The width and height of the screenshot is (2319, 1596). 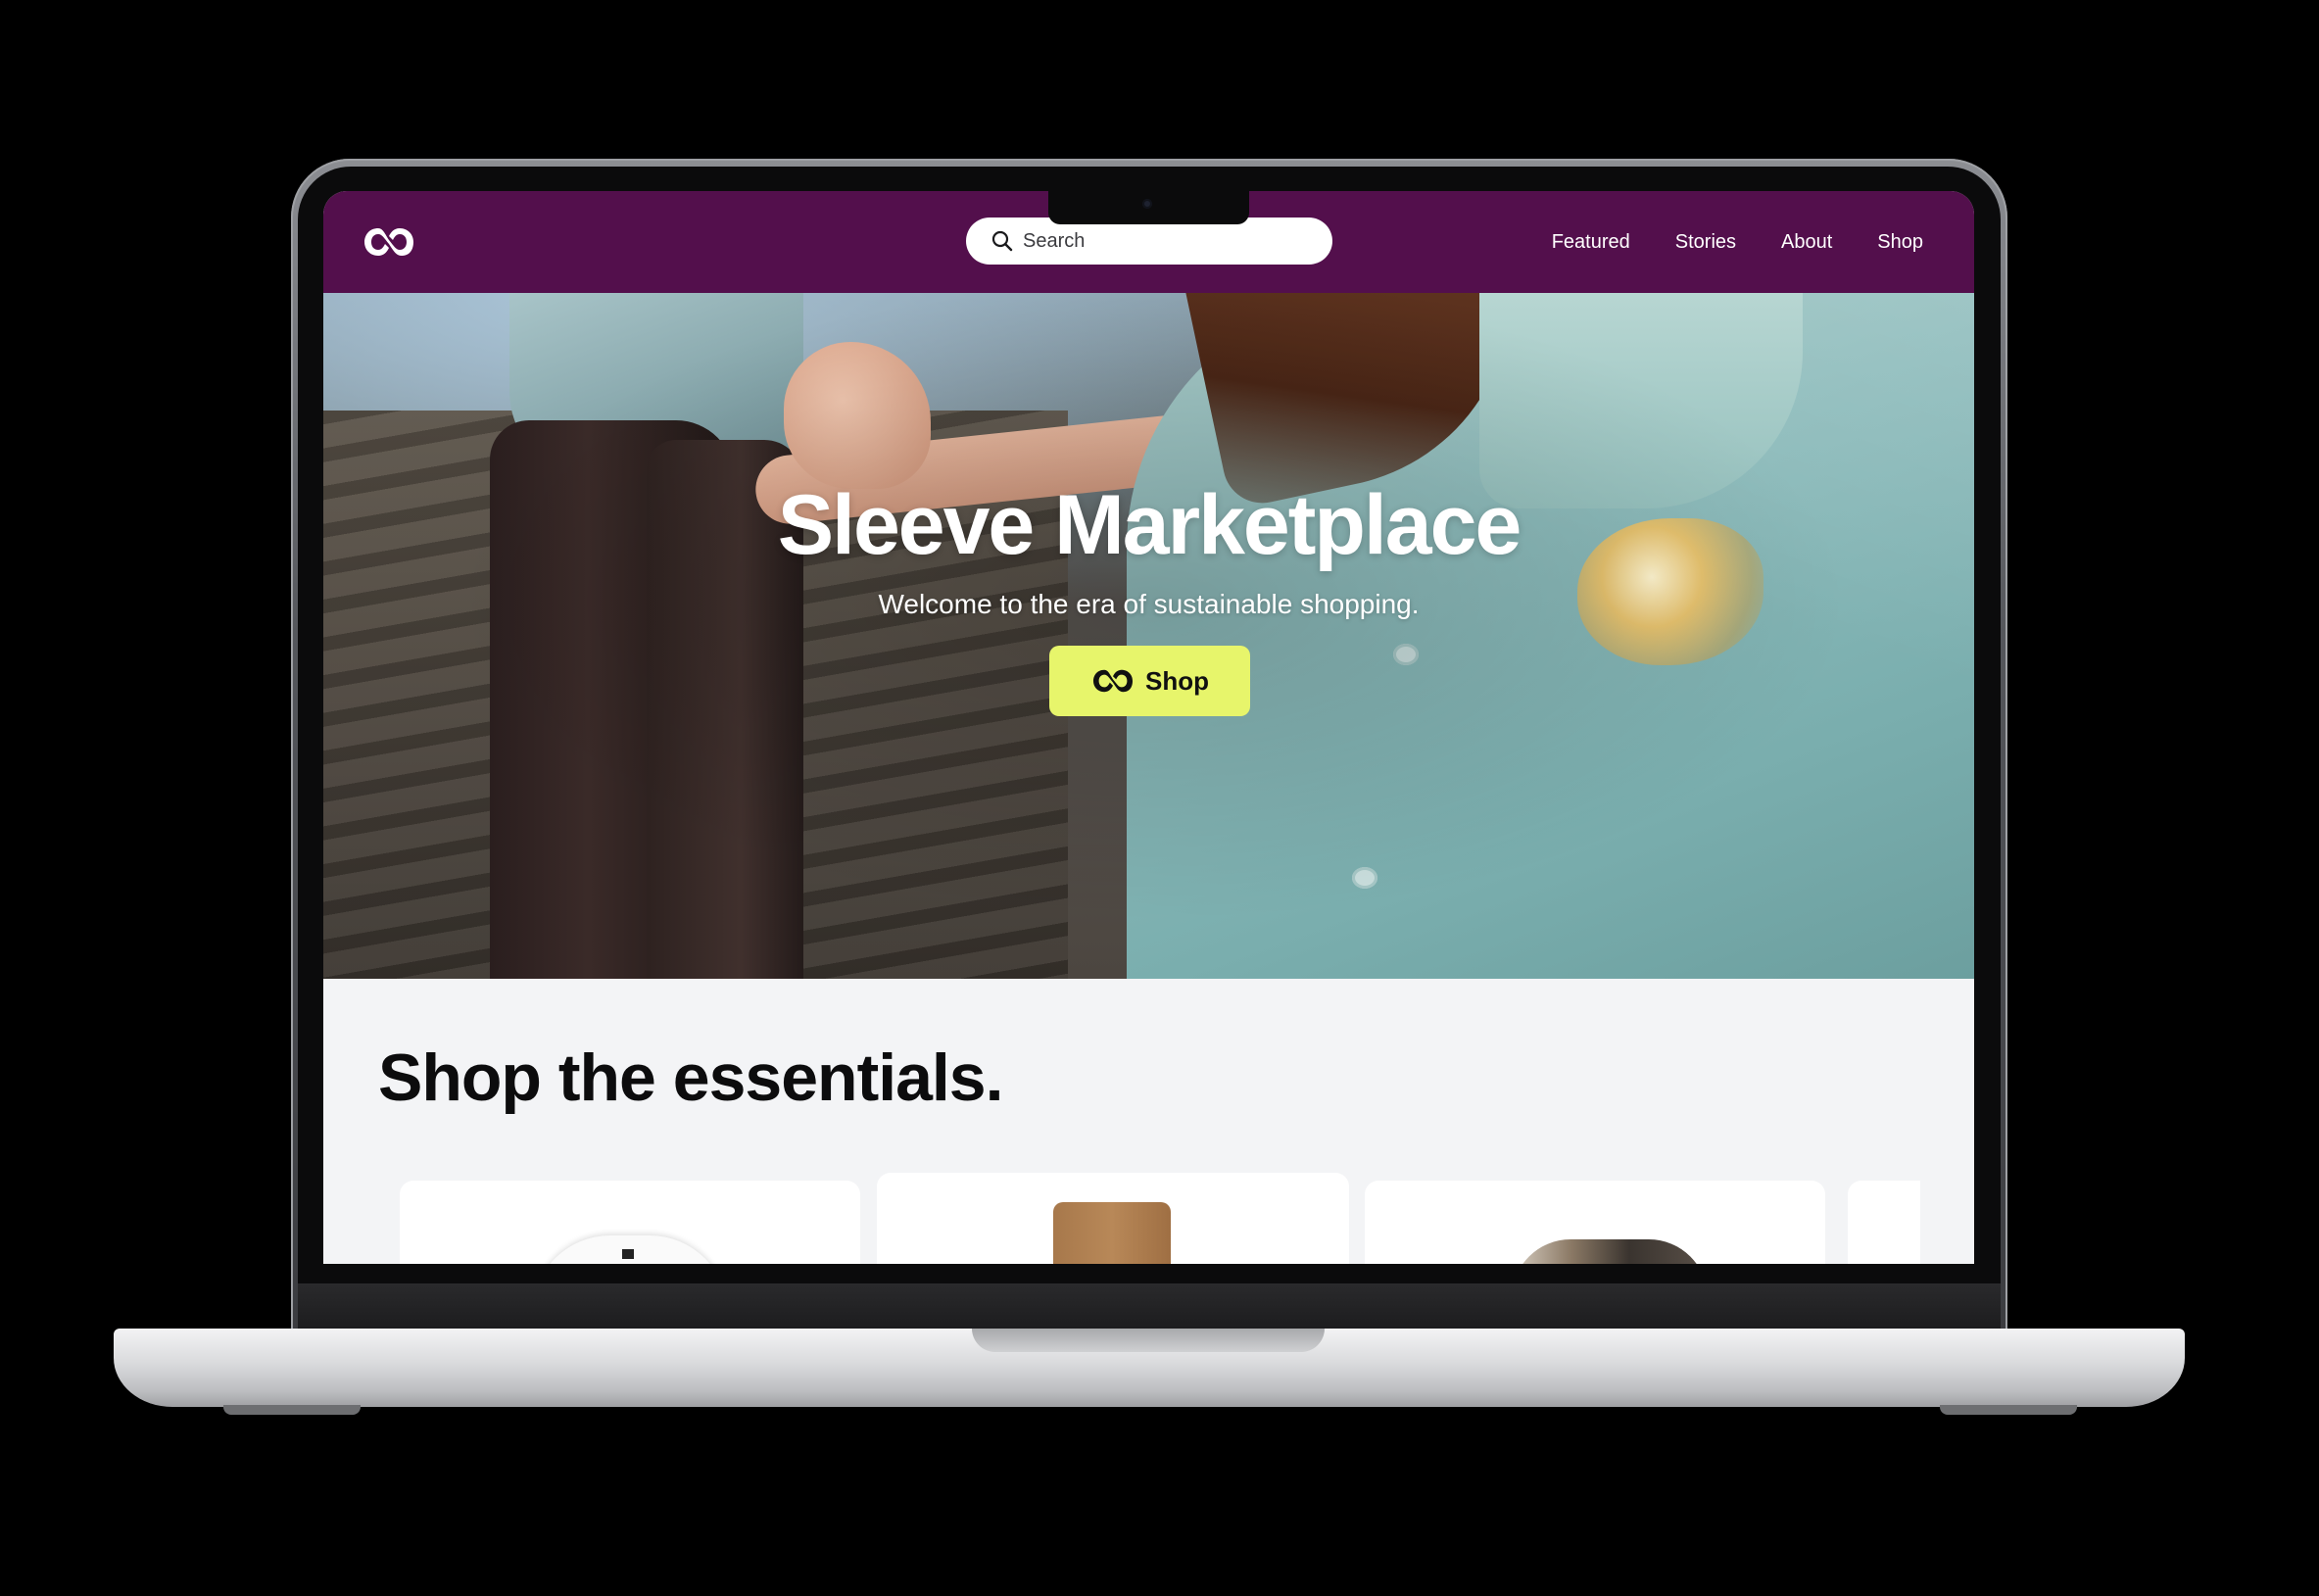 I want to click on nav-links: Featured Stories About Shop, so click(x=1737, y=242).